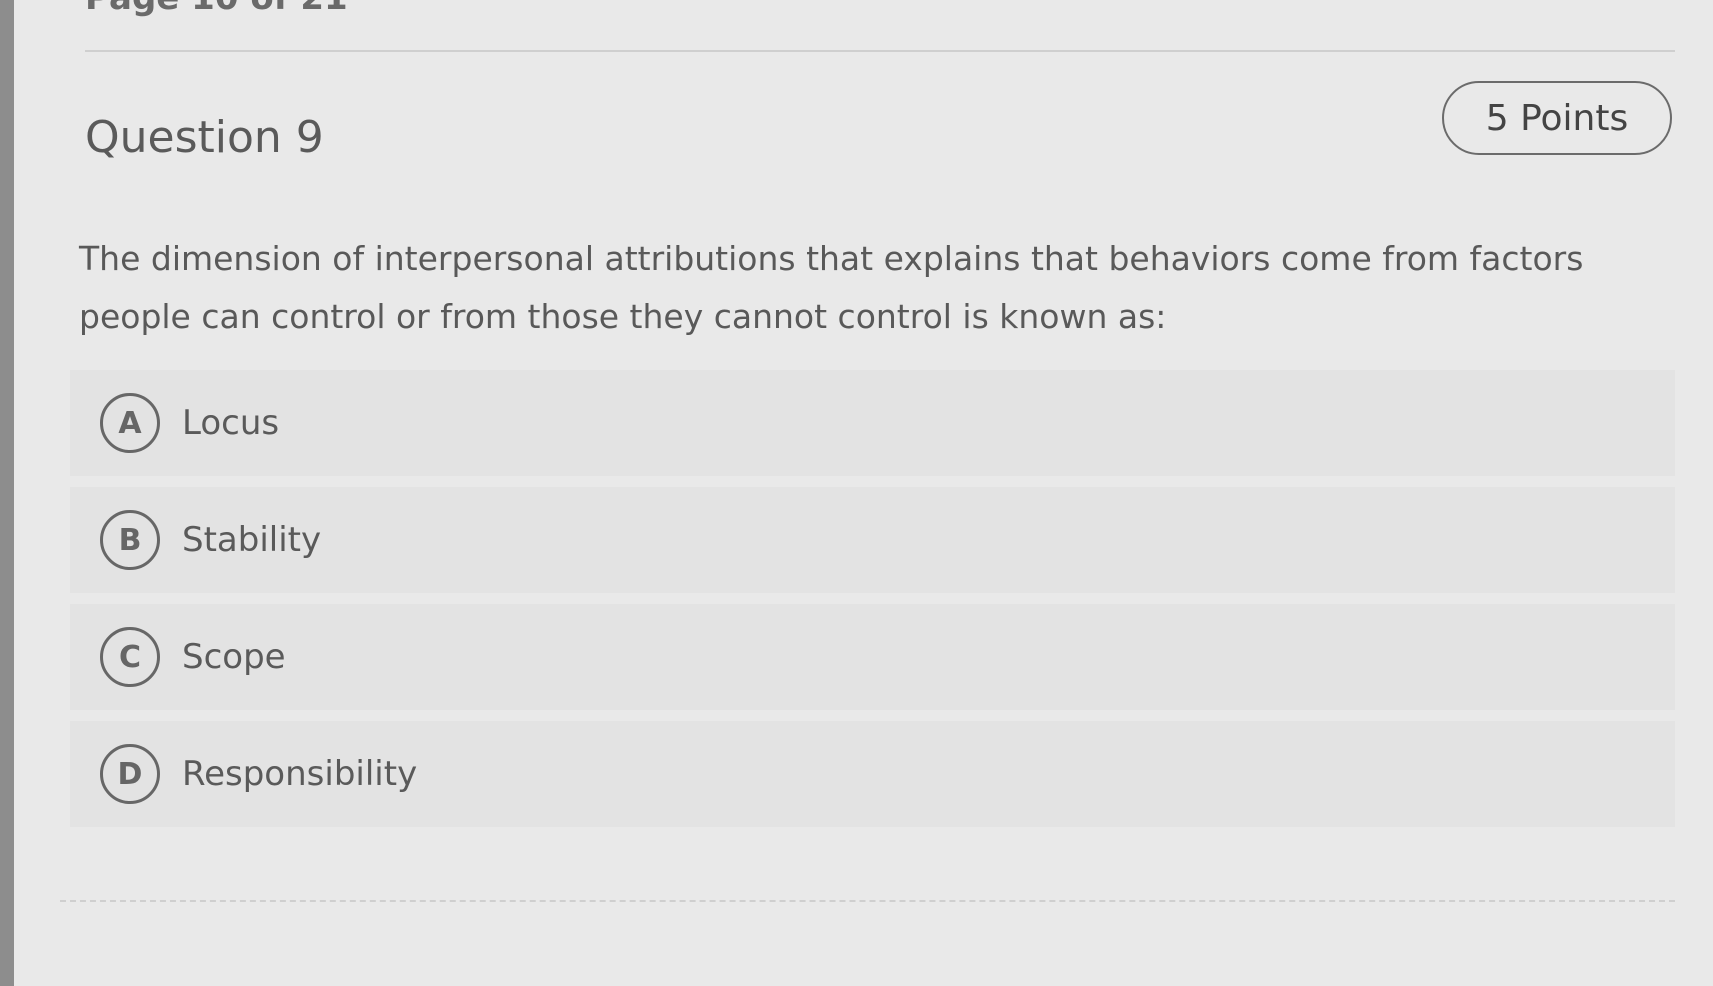  Describe the element at coordinates (130, 540) in the screenshot. I see `option-letter-circle: B` at that location.